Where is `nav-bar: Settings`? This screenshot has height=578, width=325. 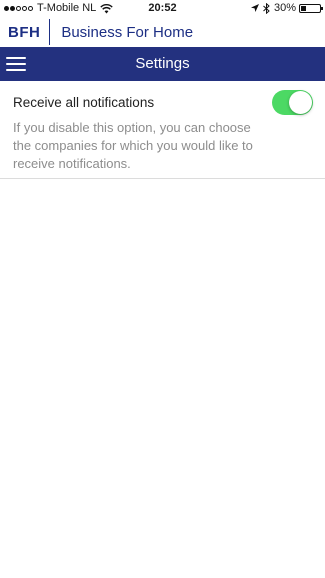
nav-bar: Settings is located at coordinates (162, 64).